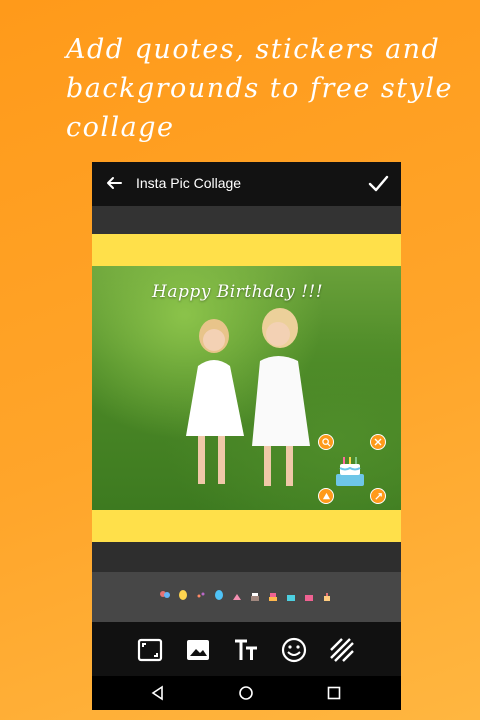 Image resolution: width=480 pixels, height=720 pixels. Describe the element at coordinates (183, 596) in the screenshot. I see `balloon-yellow-sticker-icon` at that location.